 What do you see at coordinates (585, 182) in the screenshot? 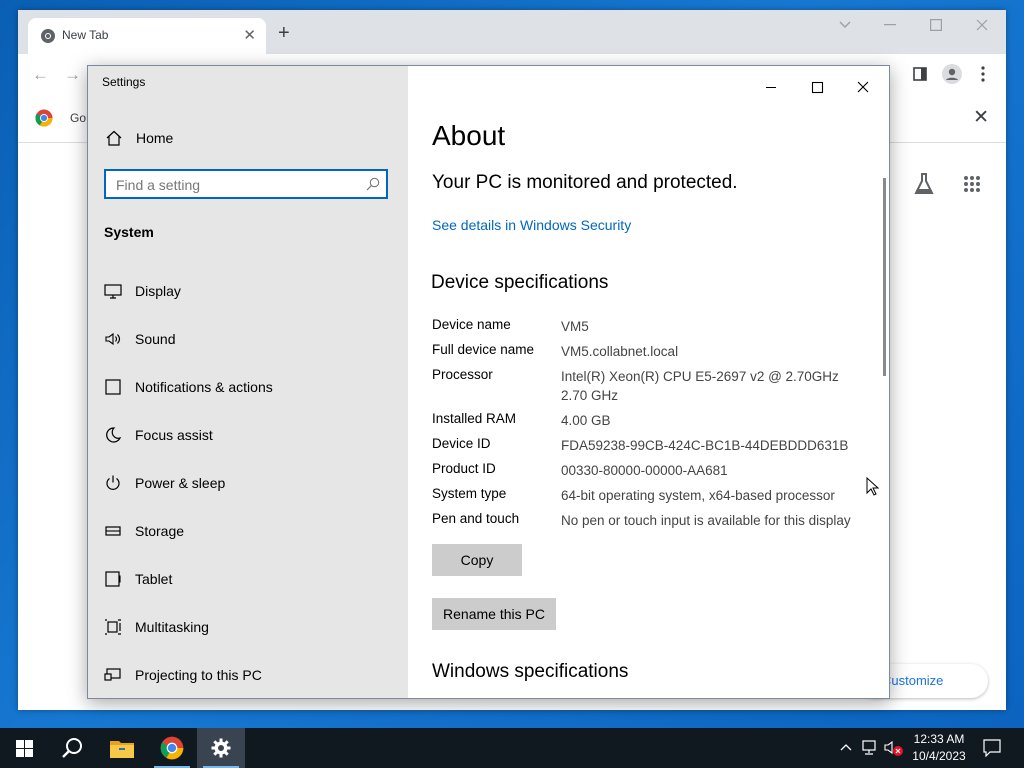
I see `protection-status: Your PC is monitored and protected.` at bounding box center [585, 182].